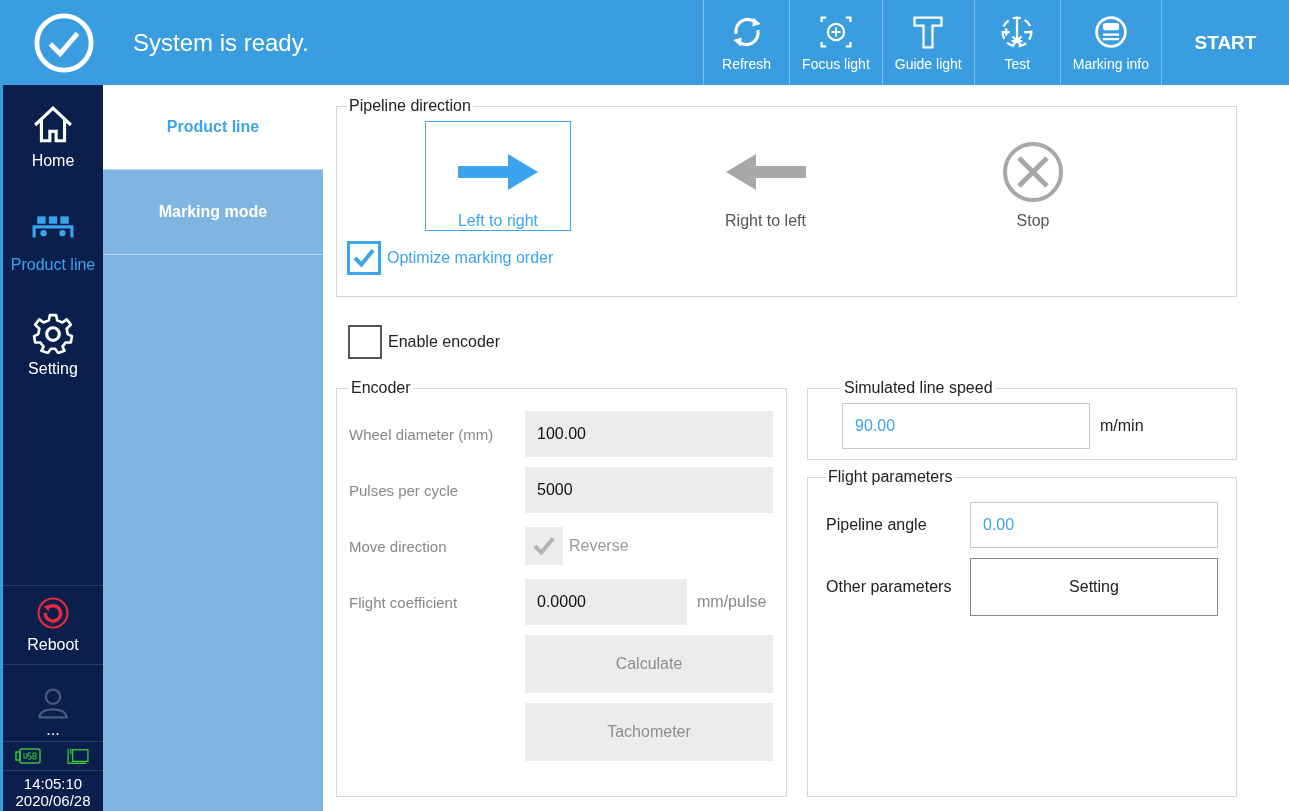 Image resolution: width=1289 pixels, height=811 pixels. What do you see at coordinates (53, 703) in the screenshot?
I see `user-icon` at bounding box center [53, 703].